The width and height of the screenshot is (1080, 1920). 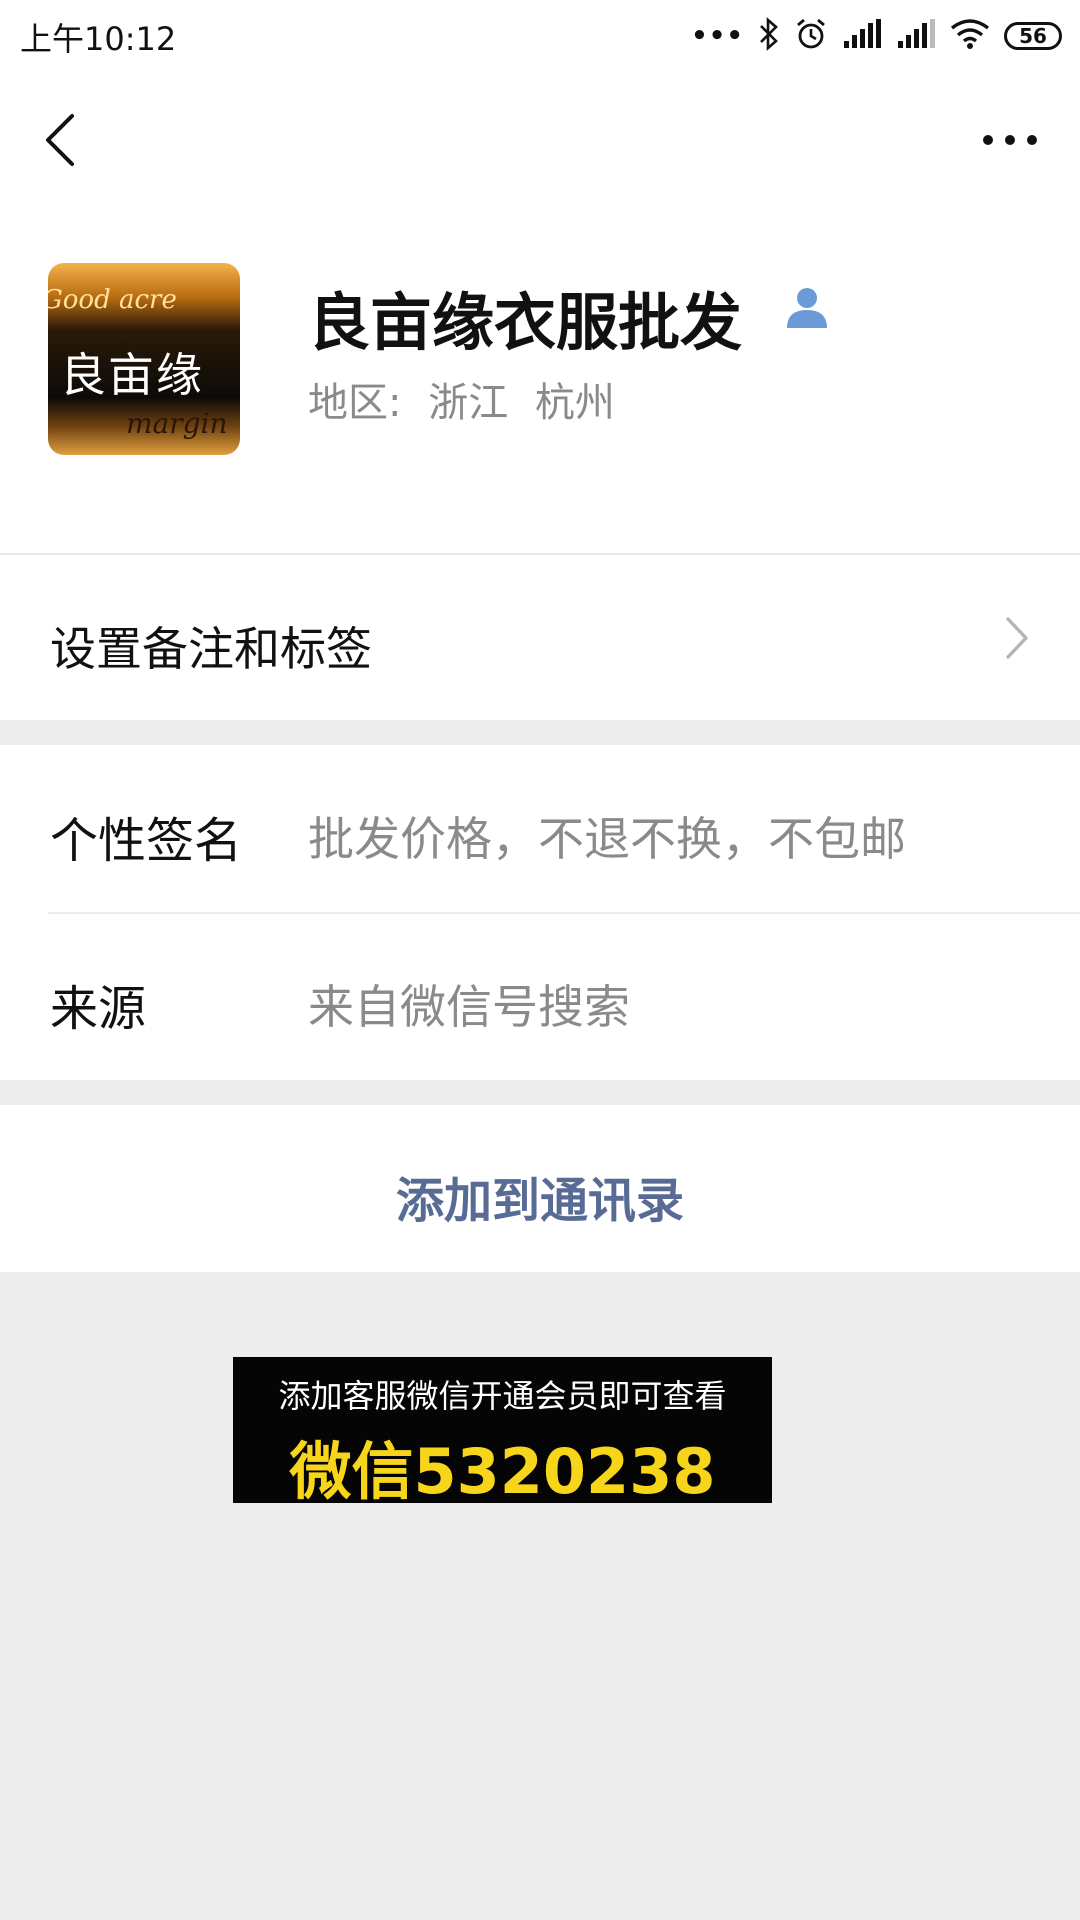 I want to click on avatar: Good acre 良亩缘 margin, so click(x=144, y=359).